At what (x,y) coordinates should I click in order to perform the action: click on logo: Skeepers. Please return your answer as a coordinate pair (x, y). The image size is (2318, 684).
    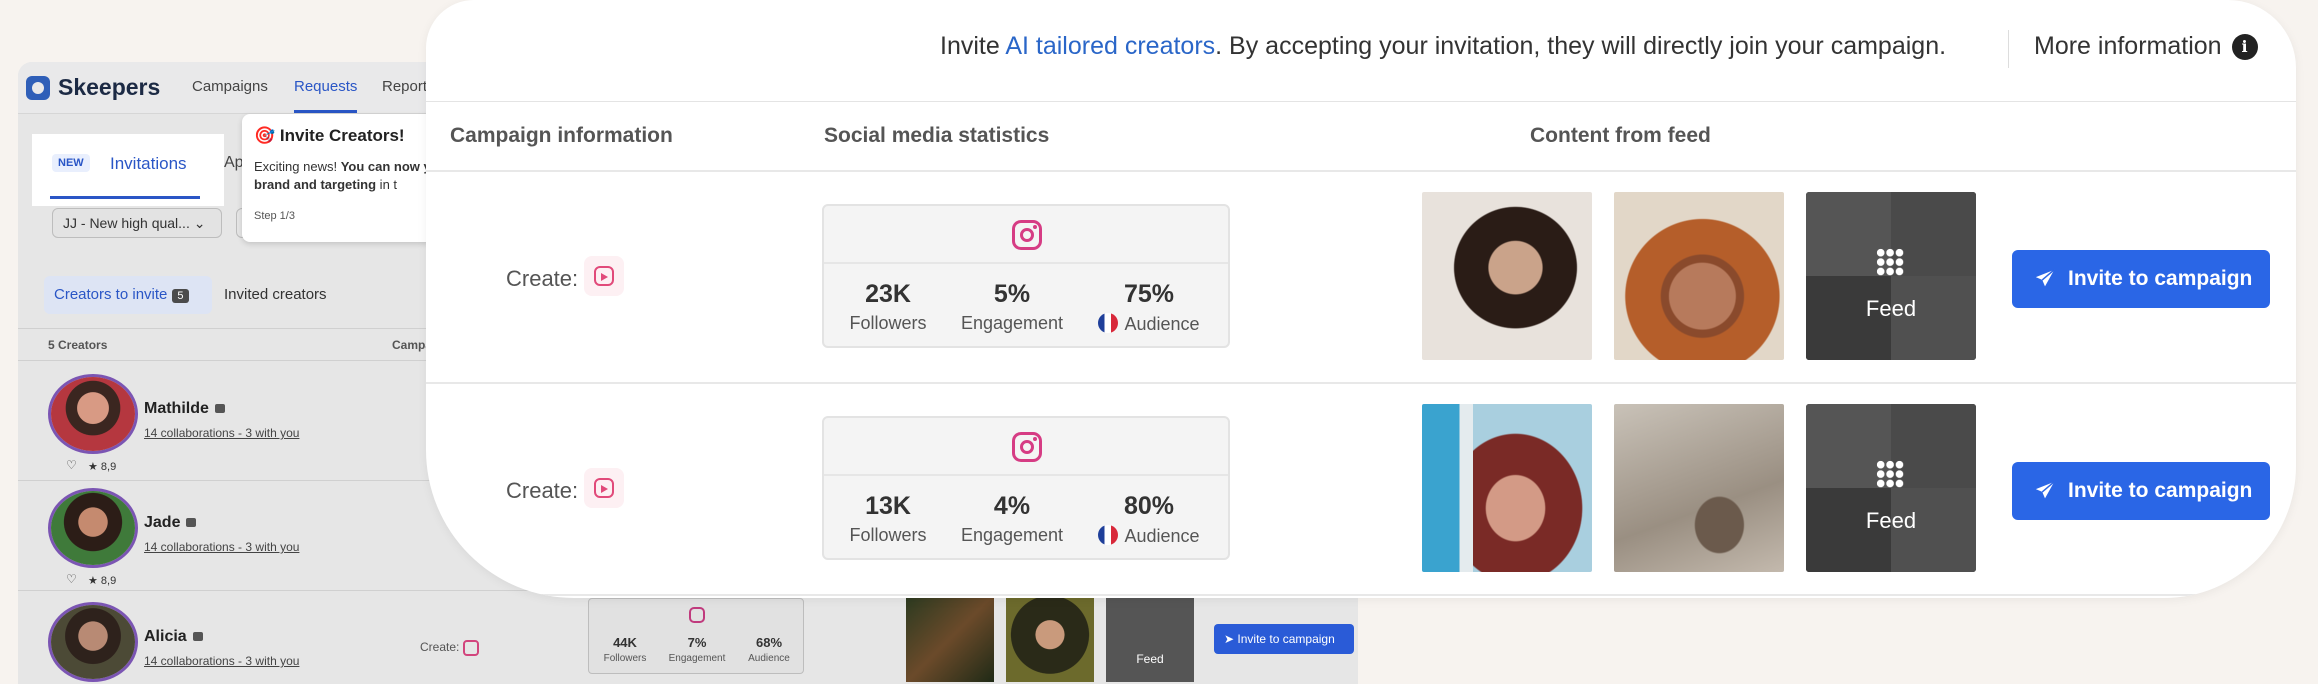
    Looking at the image, I should click on (93, 87).